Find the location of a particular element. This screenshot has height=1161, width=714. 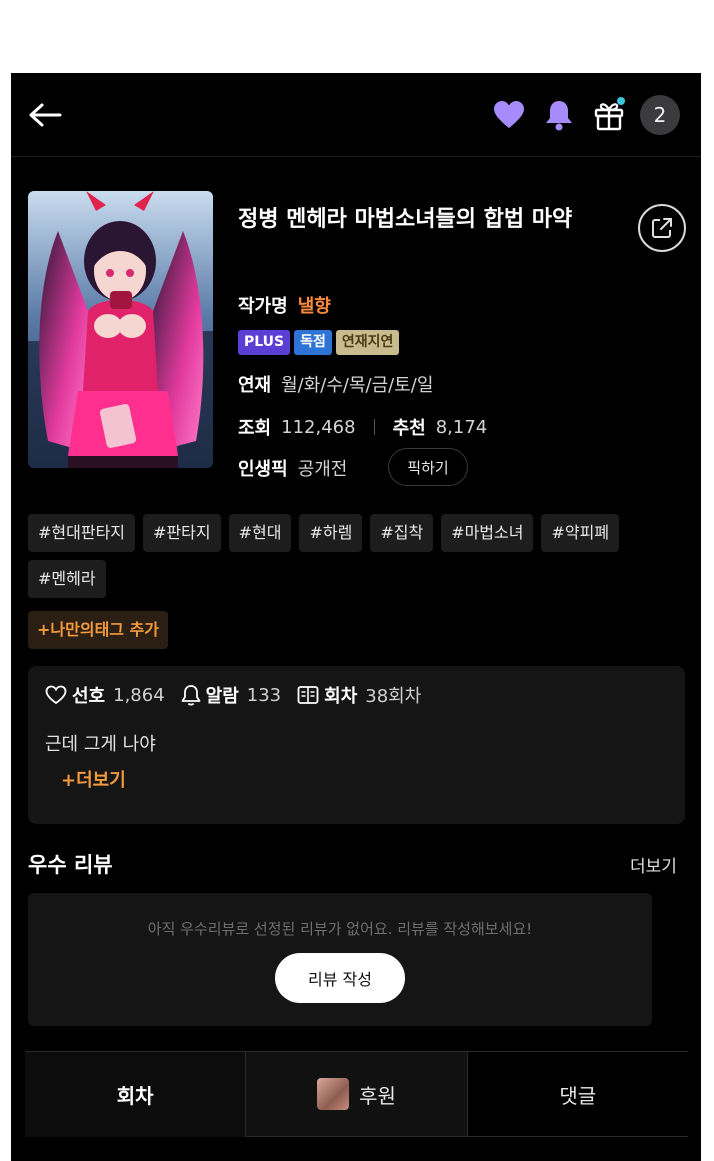

review-empty-panel: 아직 우수리뷰로 선정된 리뷰가 없어요. 리뷰를 작성해보세요! 리뷰 작성 is located at coordinates (340, 959).